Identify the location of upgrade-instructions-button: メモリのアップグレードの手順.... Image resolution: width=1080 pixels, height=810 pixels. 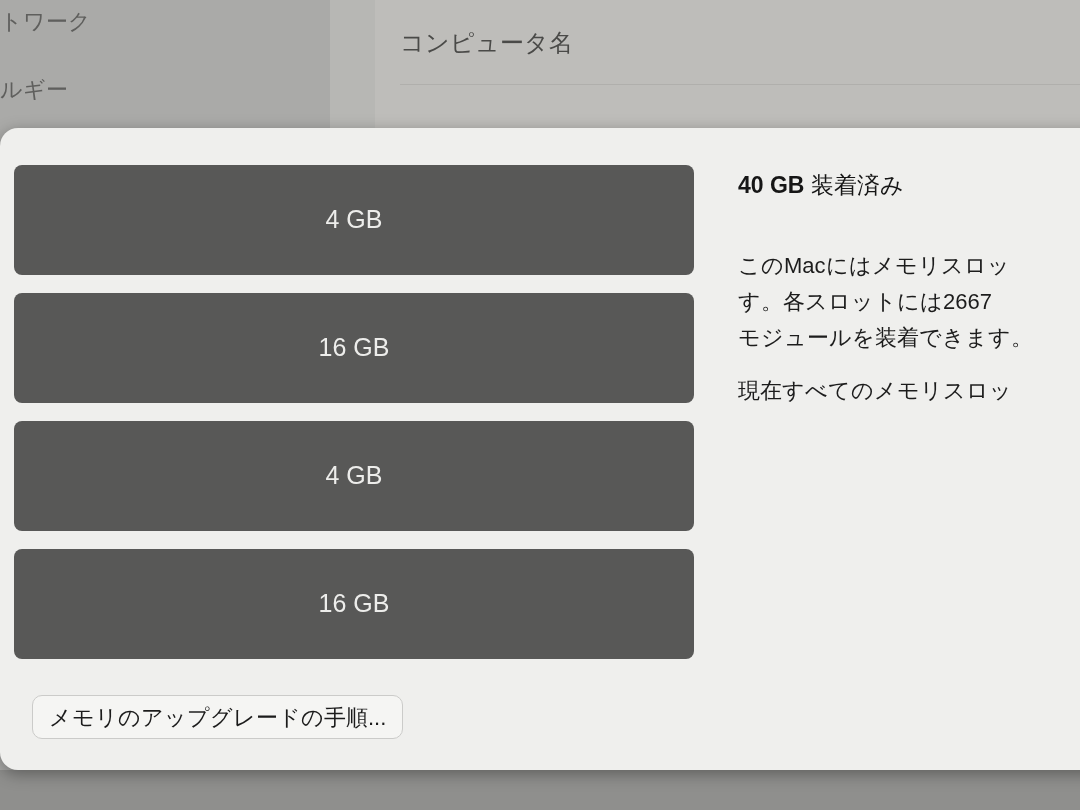
(218, 717).